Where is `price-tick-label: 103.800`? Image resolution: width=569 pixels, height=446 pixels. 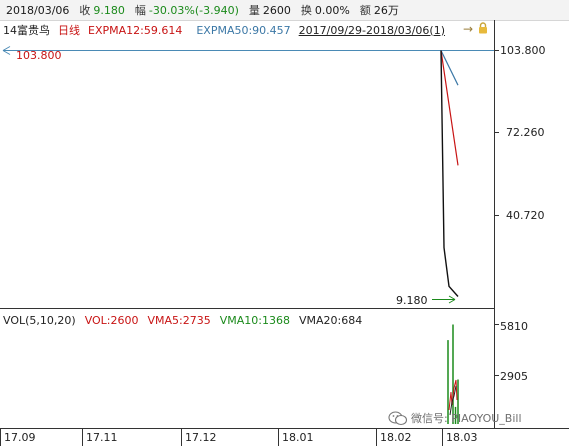
price-tick-label: 103.800 is located at coordinates (523, 50).